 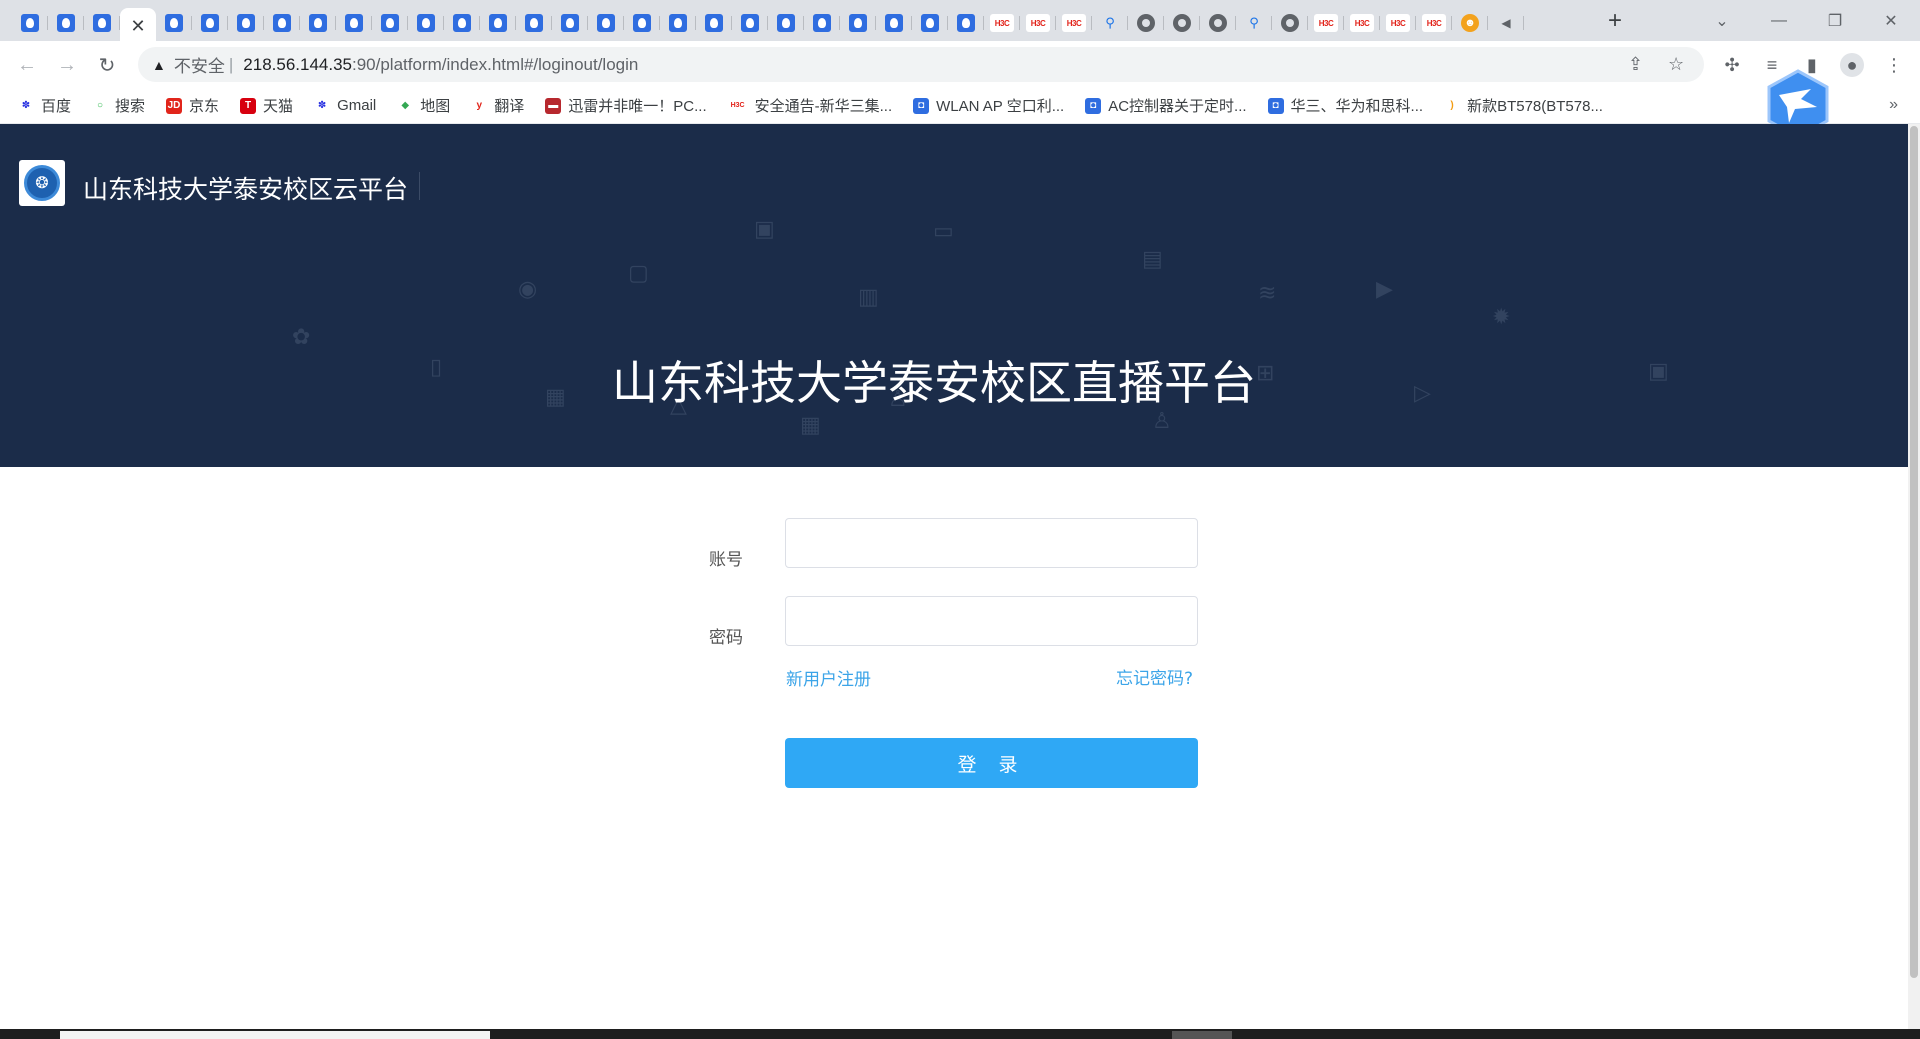 What do you see at coordinates (26, 105) in the screenshot?
I see `baidu-paw-icon: ✽` at bounding box center [26, 105].